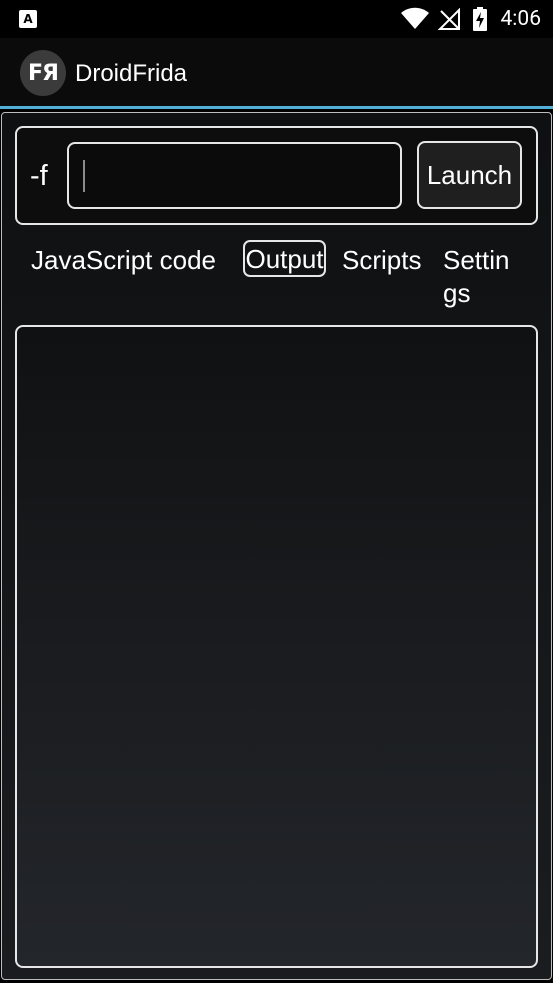 The image size is (553, 983). Describe the element at coordinates (39, 176) in the screenshot. I see `flag-label: -f` at that location.